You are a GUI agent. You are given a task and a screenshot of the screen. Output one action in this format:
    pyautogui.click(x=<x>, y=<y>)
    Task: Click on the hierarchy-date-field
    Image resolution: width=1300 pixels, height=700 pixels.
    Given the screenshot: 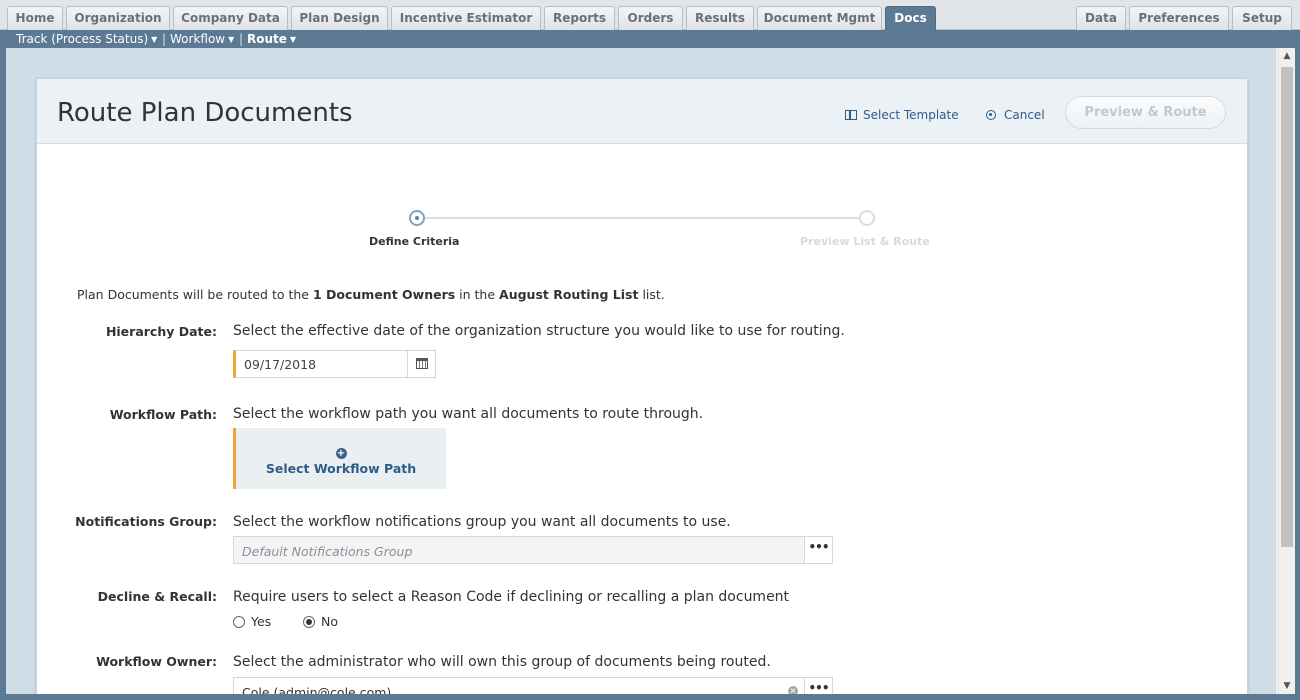 What is the action you would take?
    pyautogui.click(x=334, y=364)
    